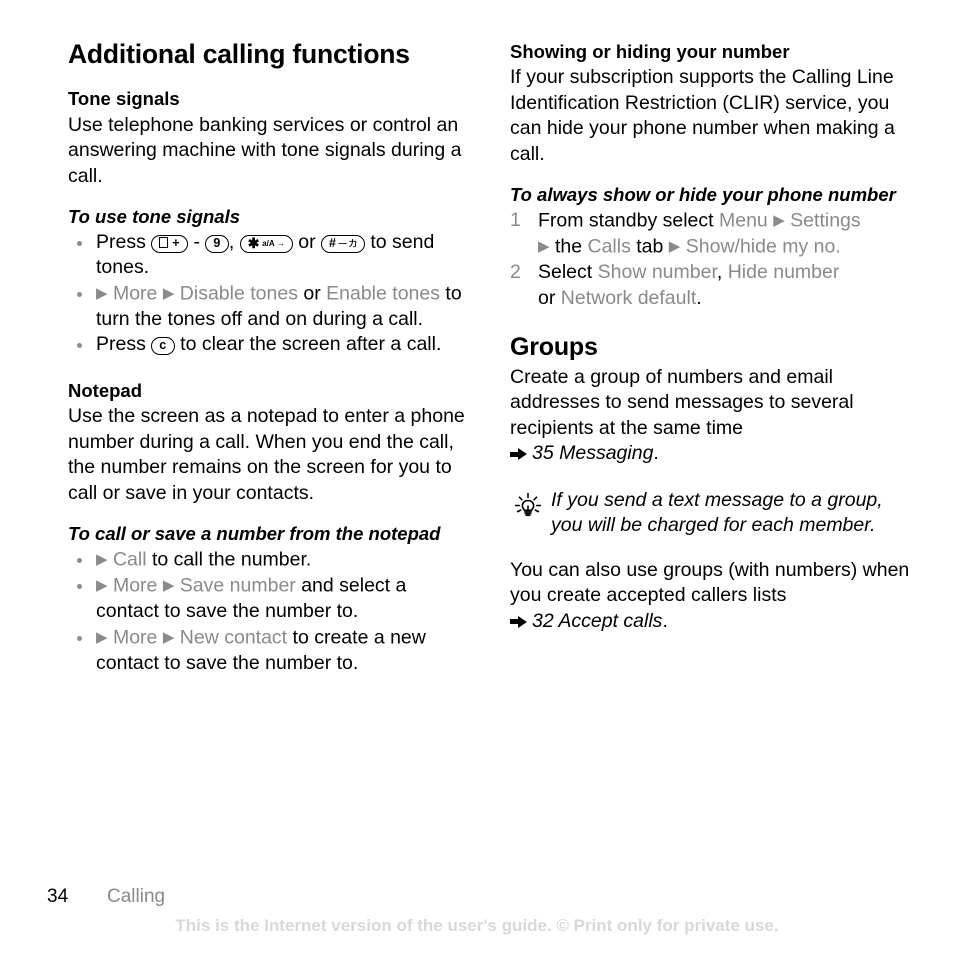 The image size is (954, 954). What do you see at coordinates (343, 243) in the screenshot?
I see `key-hash: # — 力` at bounding box center [343, 243].